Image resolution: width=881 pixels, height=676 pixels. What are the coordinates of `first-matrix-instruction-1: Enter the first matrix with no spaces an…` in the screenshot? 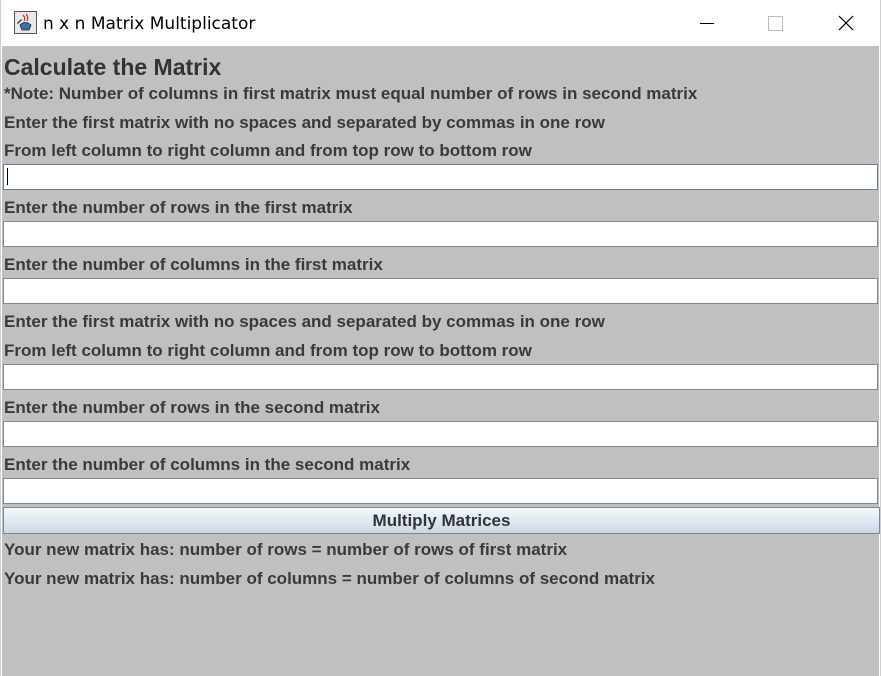 It's located at (304, 122).